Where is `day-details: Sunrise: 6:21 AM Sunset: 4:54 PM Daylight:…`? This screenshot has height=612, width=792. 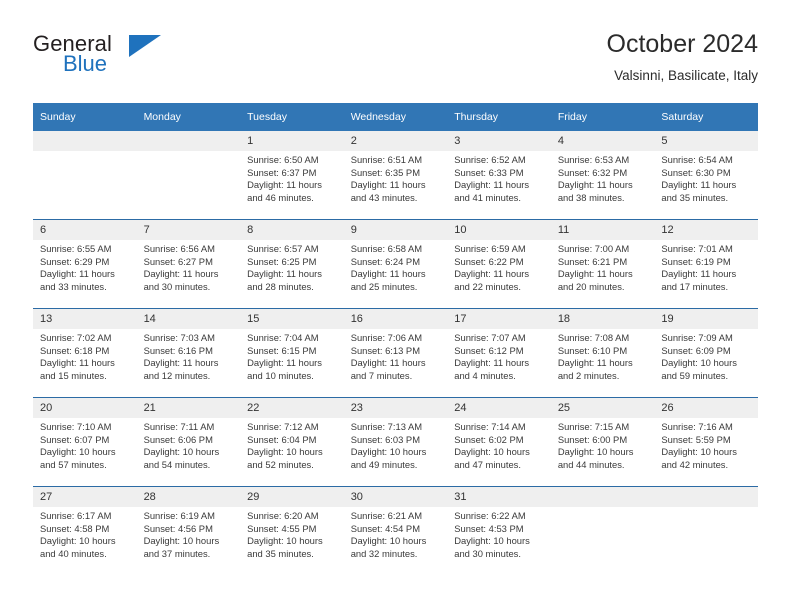
day-details: Sunrise: 6:21 AM Sunset: 4:54 PM Daylight:… is located at coordinates (396, 533).